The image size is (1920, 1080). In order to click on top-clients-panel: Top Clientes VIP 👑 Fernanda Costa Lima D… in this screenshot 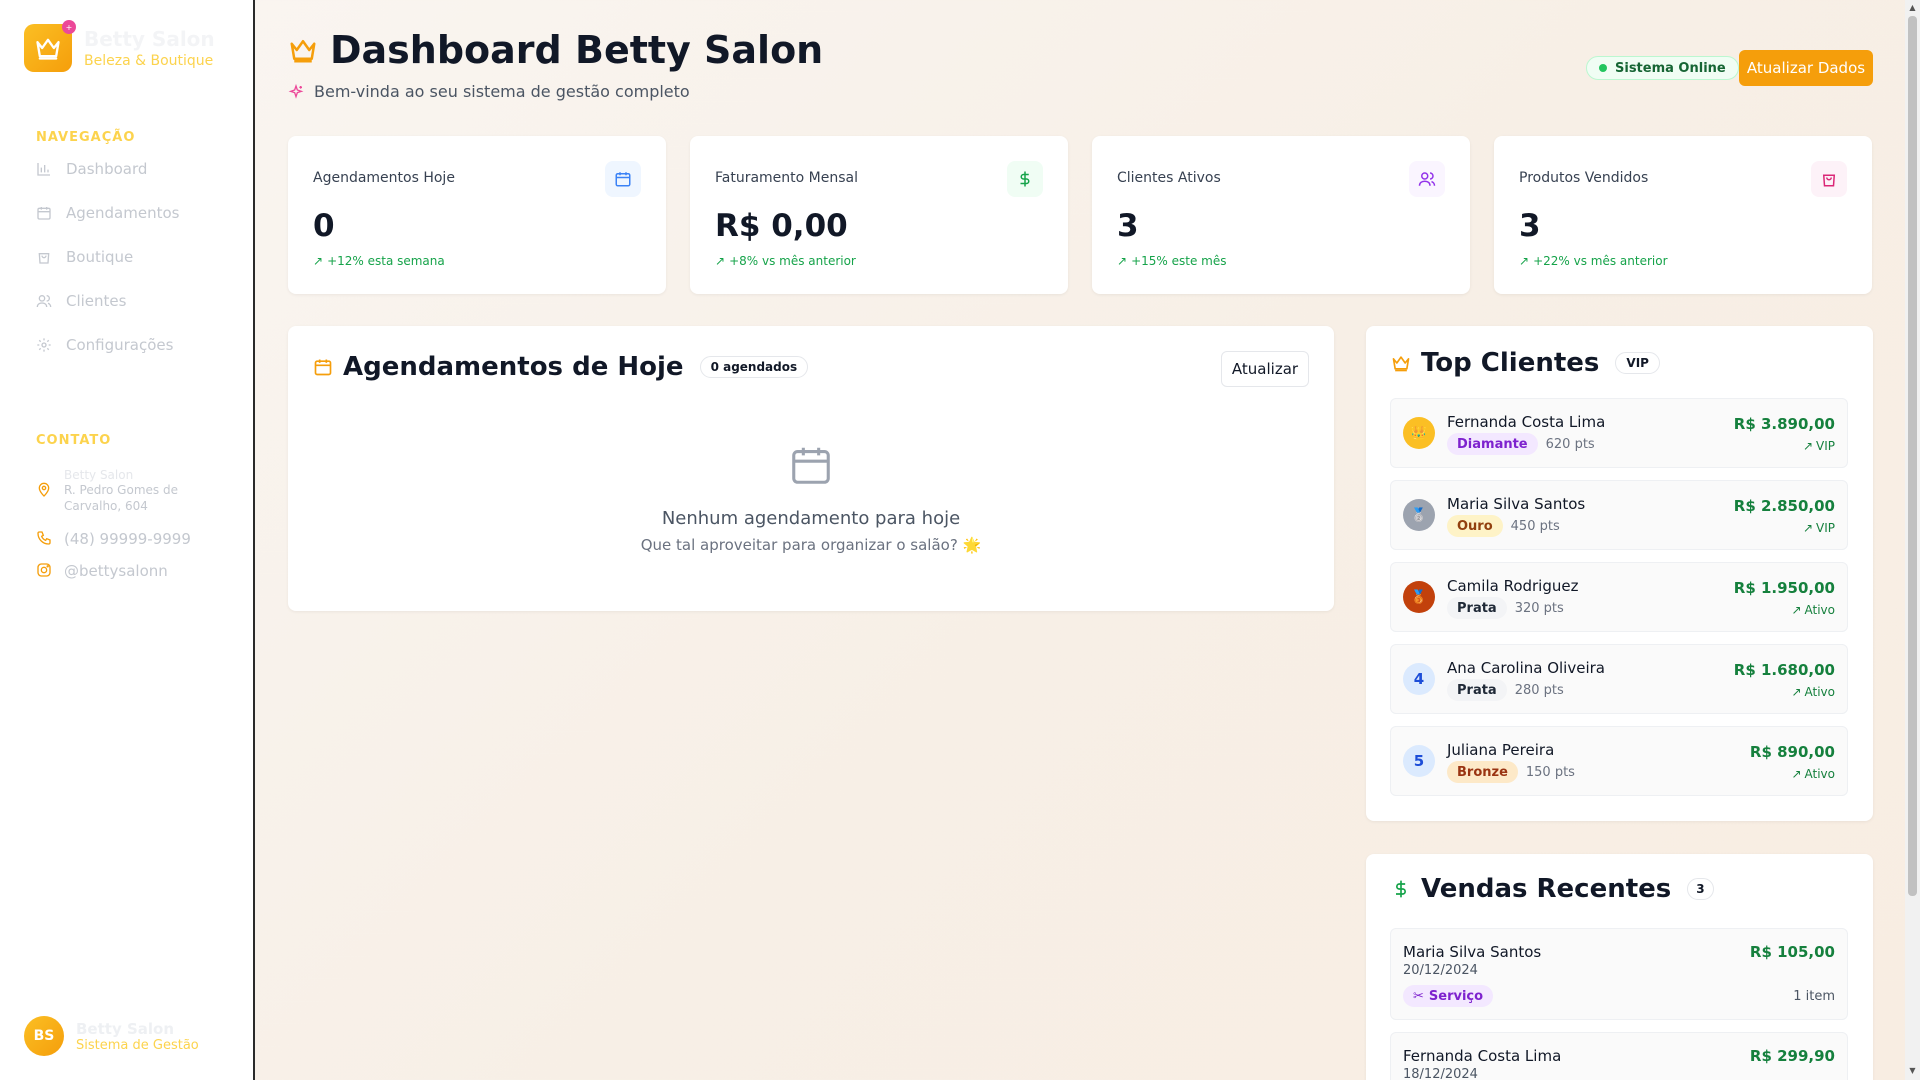, I will do `click(1619, 573)`.